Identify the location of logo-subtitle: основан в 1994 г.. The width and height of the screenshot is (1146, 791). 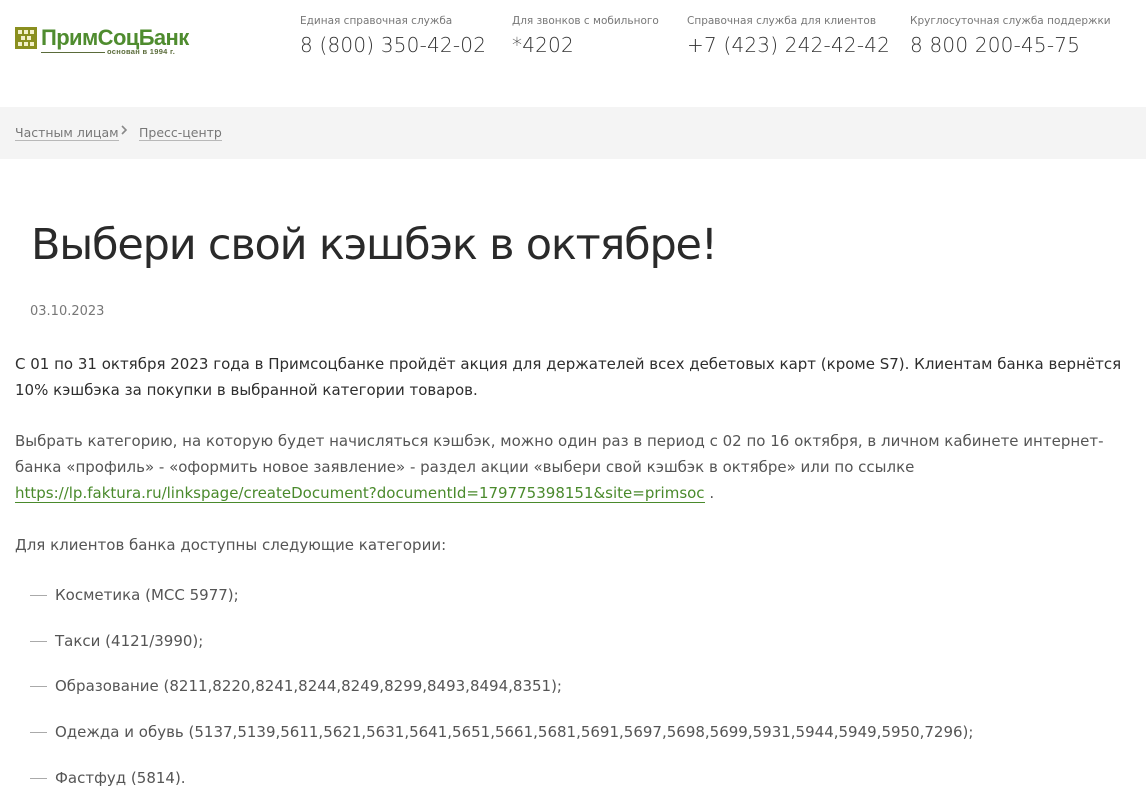
(141, 51).